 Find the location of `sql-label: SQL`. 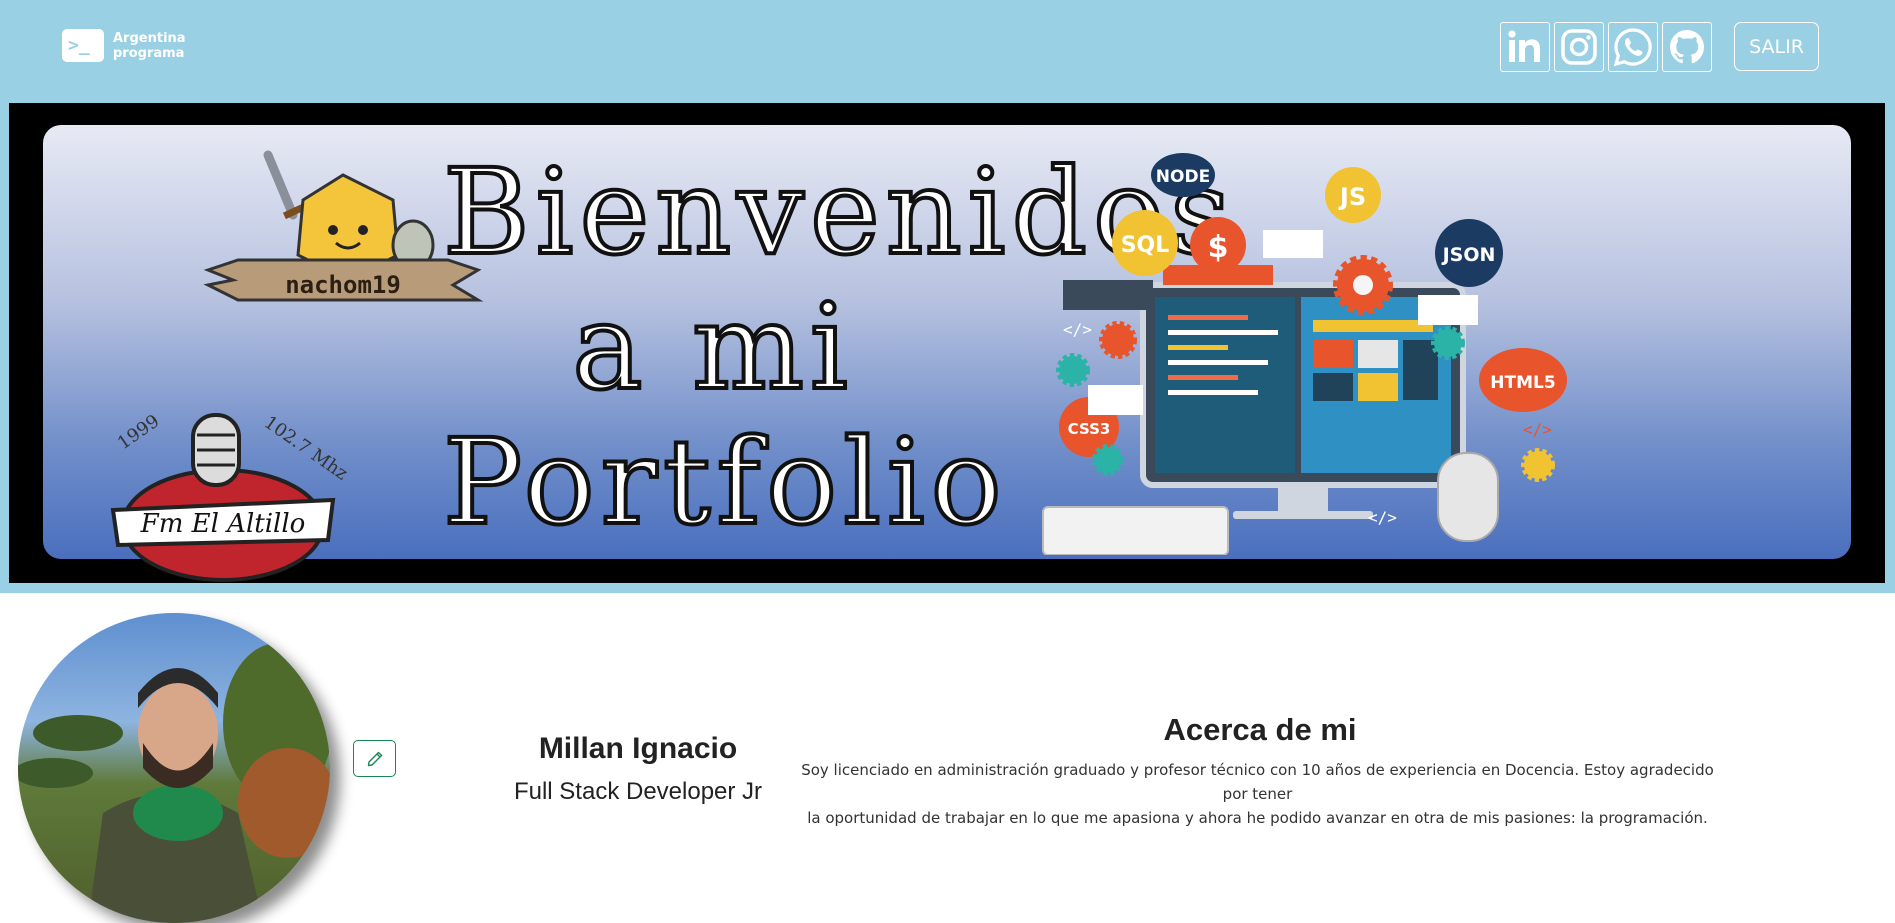

sql-label: SQL is located at coordinates (1145, 245).